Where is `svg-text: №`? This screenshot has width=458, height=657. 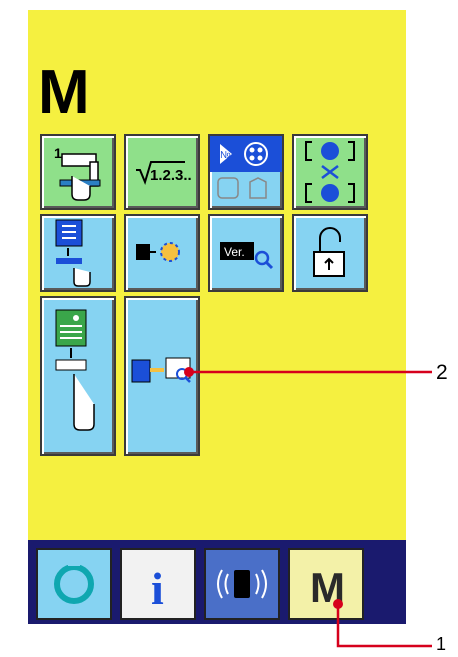 svg-text: № is located at coordinates (225, 155).